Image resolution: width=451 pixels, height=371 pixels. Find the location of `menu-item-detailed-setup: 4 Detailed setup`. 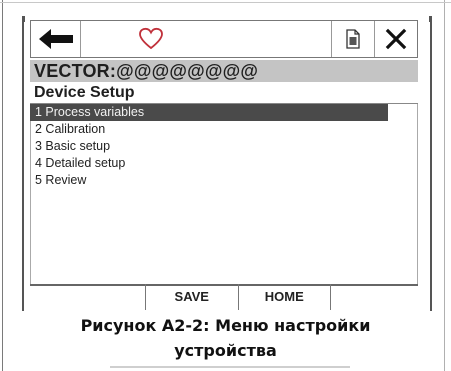

menu-item-detailed-setup: 4 Detailed setup is located at coordinates (209, 163).